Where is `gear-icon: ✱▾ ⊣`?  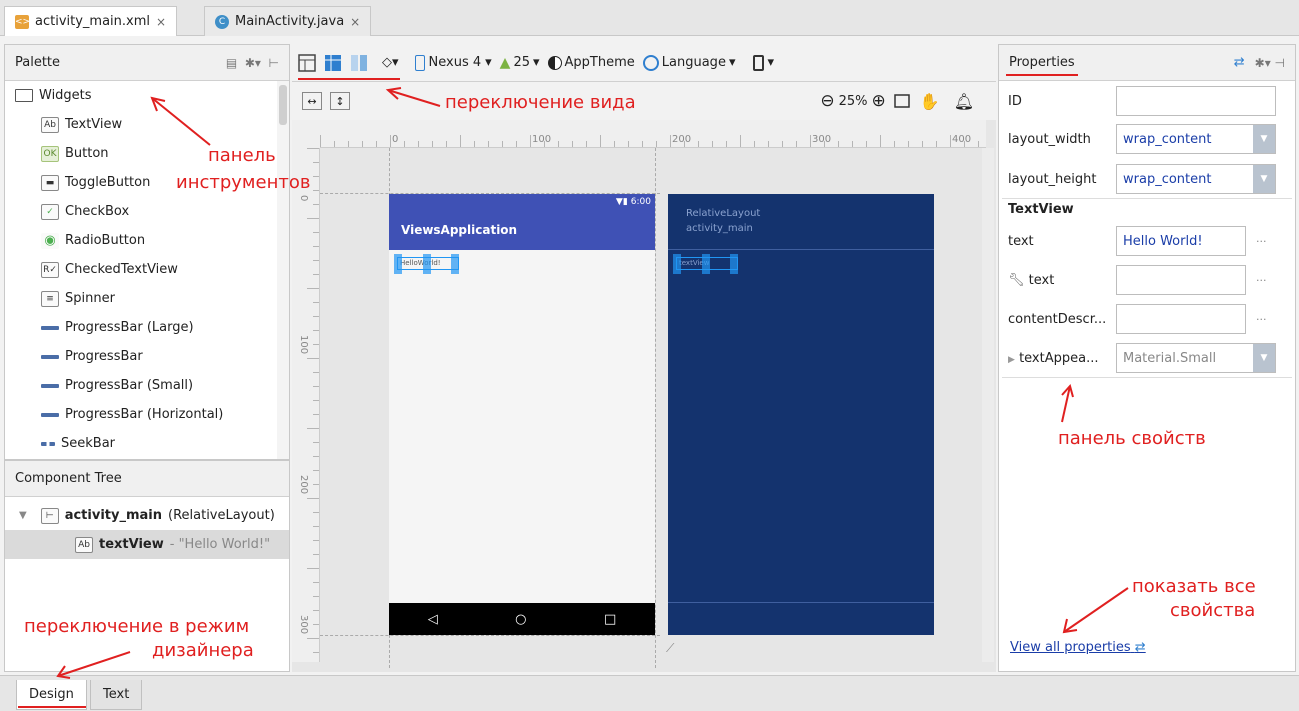 gear-icon: ✱▾ ⊣ is located at coordinates (1270, 63).